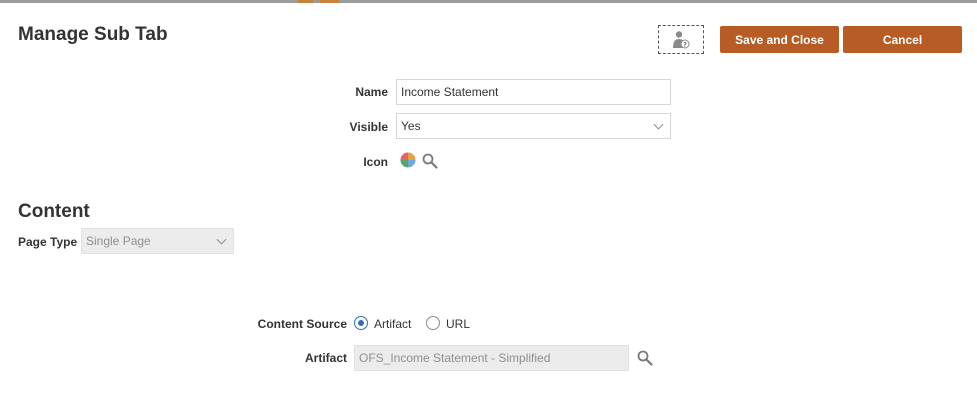 The height and width of the screenshot is (395, 977). Describe the element at coordinates (902, 39) in the screenshot. I see `cancel-button: Cancel` at that location.